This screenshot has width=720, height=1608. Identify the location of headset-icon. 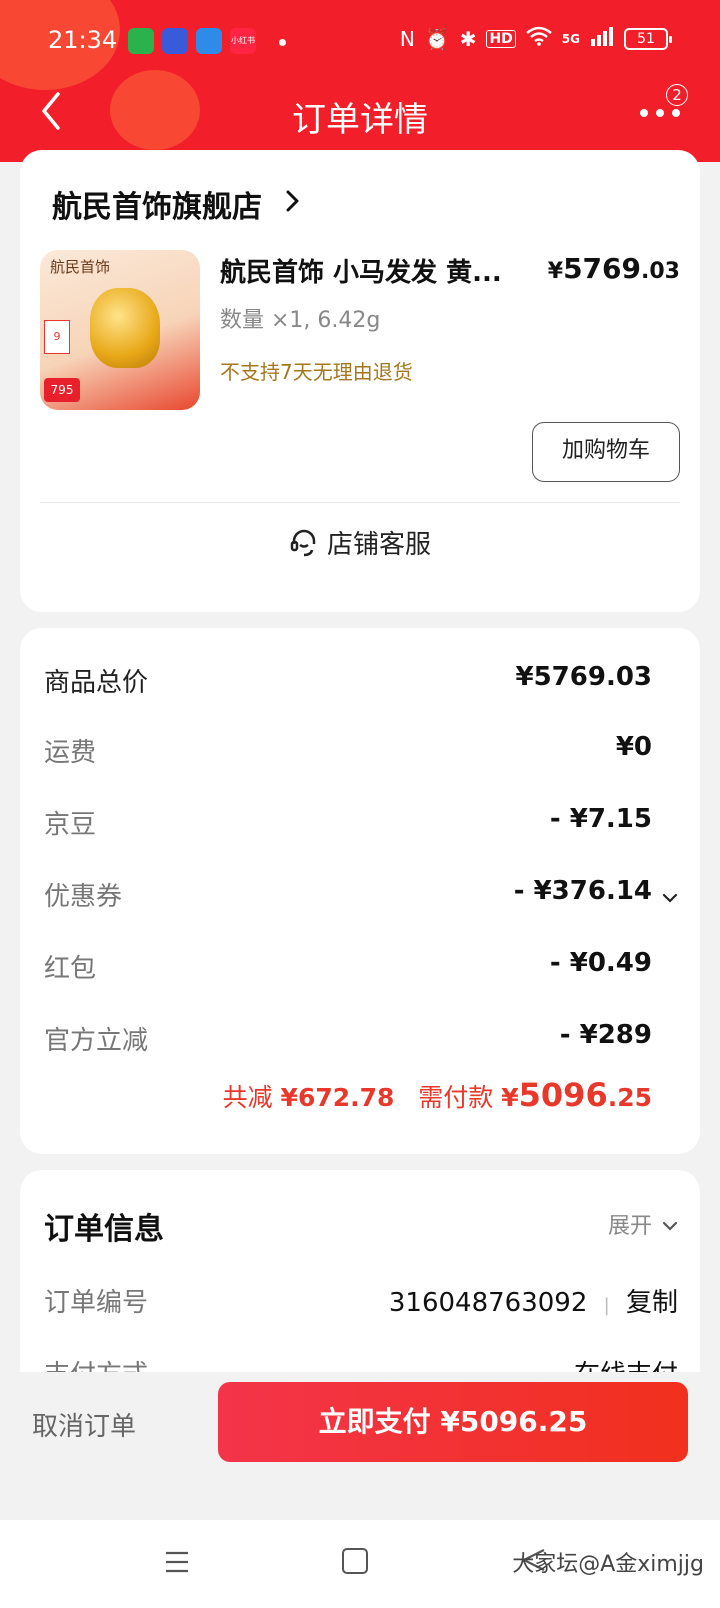
(303, 543).